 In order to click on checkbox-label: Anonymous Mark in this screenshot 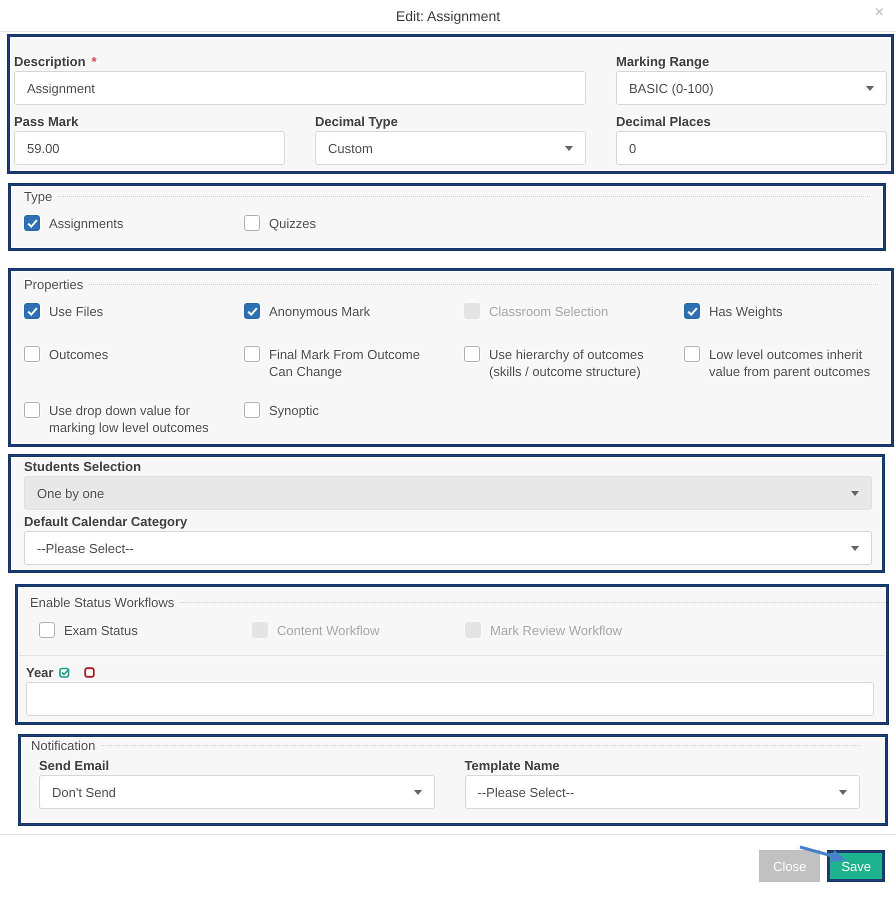, I will do `click(319, 311)`.